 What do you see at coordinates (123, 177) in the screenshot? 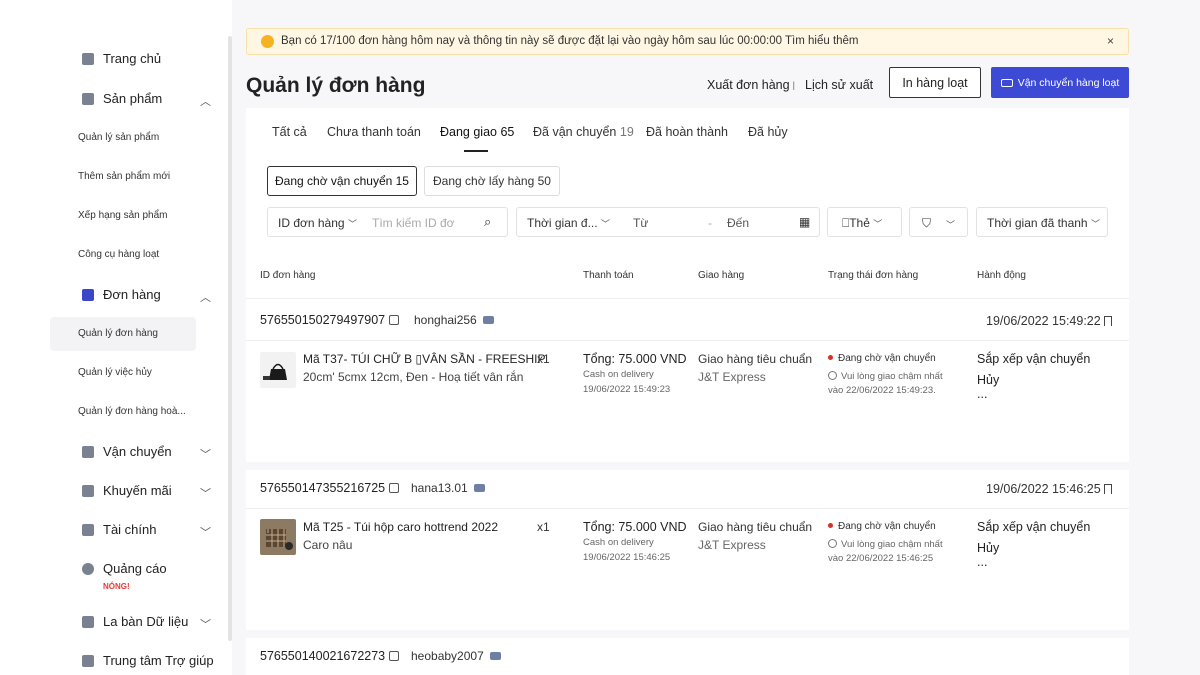
I see `sidebar-item-add-product: Thêm sản phẩm mới` at bounding box center [123, 177].